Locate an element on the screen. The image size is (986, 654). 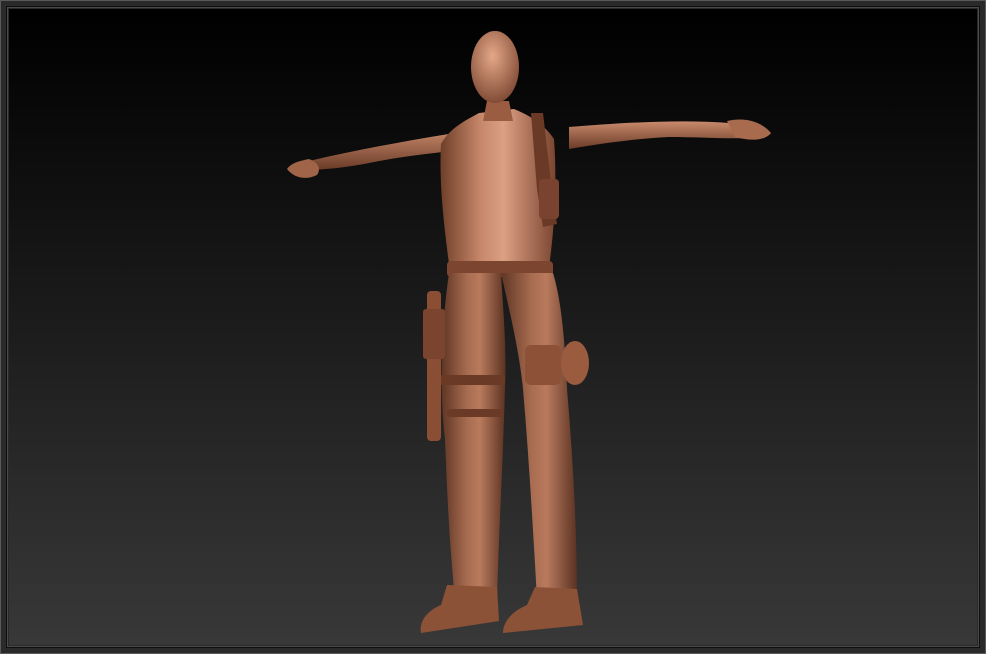
left-hand is located at coordinates (303, 168).